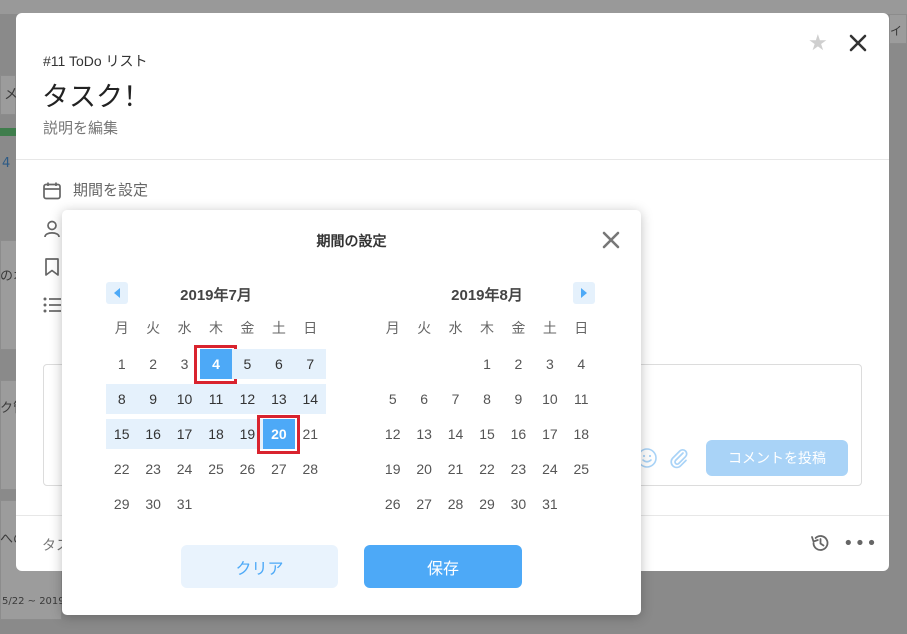 The image size is (907, 634). I want to click on task-title: タスク！, so click(96, 94).